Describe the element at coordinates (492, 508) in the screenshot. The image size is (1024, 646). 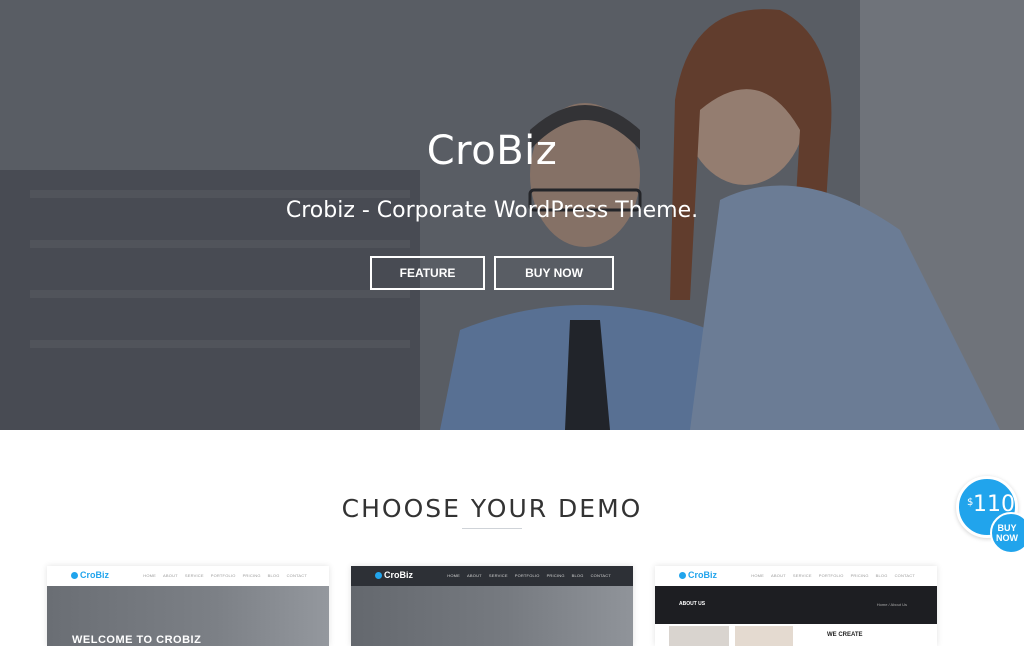
I see `section-title: CHOOSE YOUR DEMO` at that location.